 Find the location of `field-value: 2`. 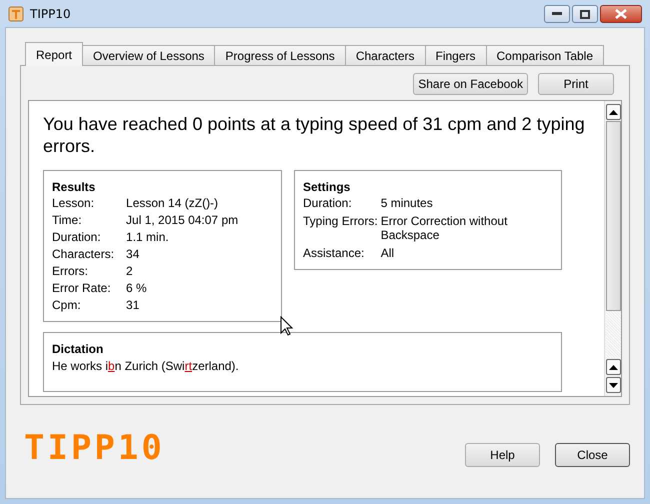

field-value: 2 is located at coordinates (130, 271).